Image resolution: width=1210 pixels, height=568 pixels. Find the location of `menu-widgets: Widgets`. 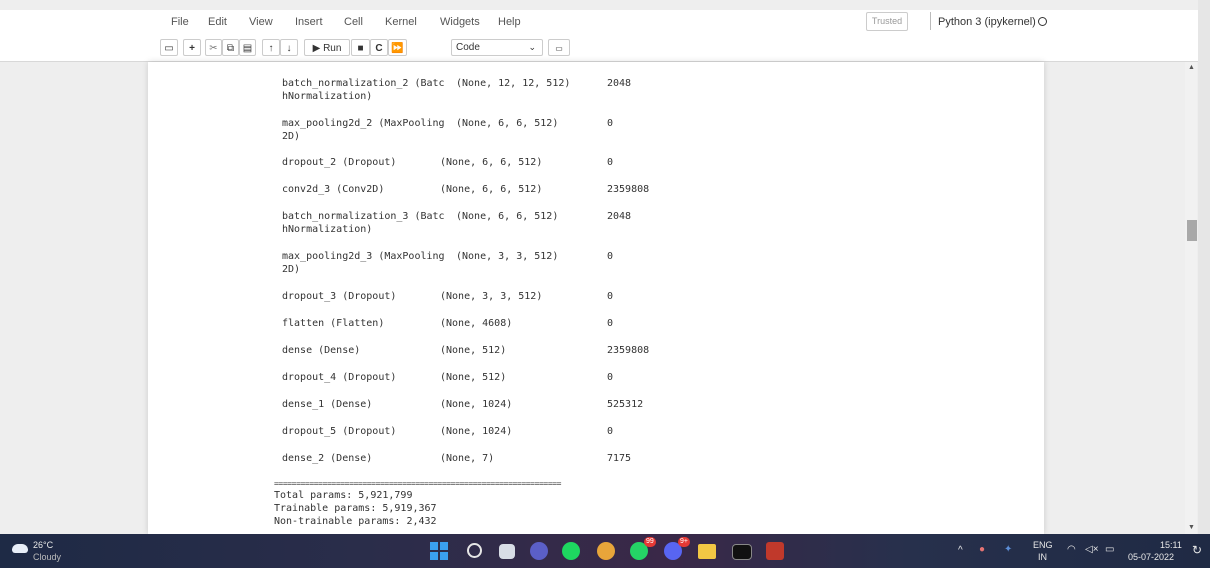

menu-widgets: Widgets is located at coordinates (460, 22).